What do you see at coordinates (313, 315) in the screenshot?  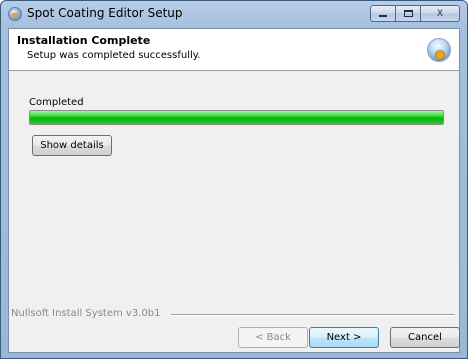 I see `branding-divider` at bounding box center [313, 315].